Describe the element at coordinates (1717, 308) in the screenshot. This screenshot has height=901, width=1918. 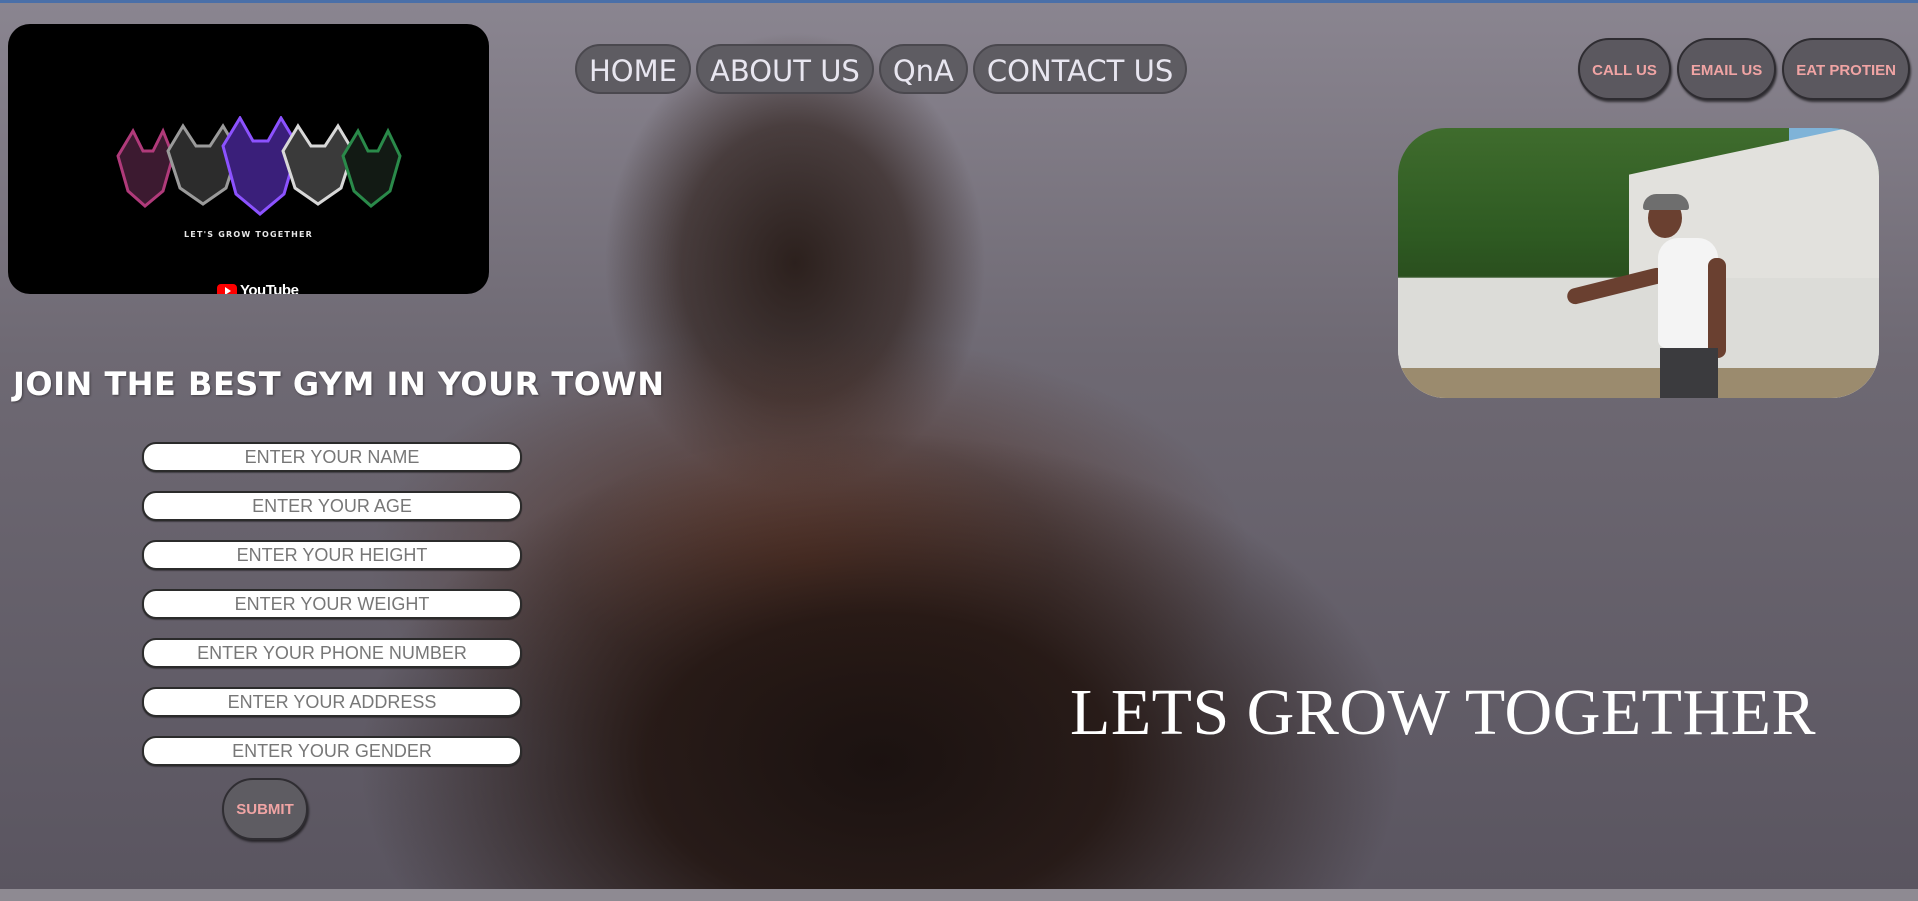
I see `photo-person-arm-right` at that location.